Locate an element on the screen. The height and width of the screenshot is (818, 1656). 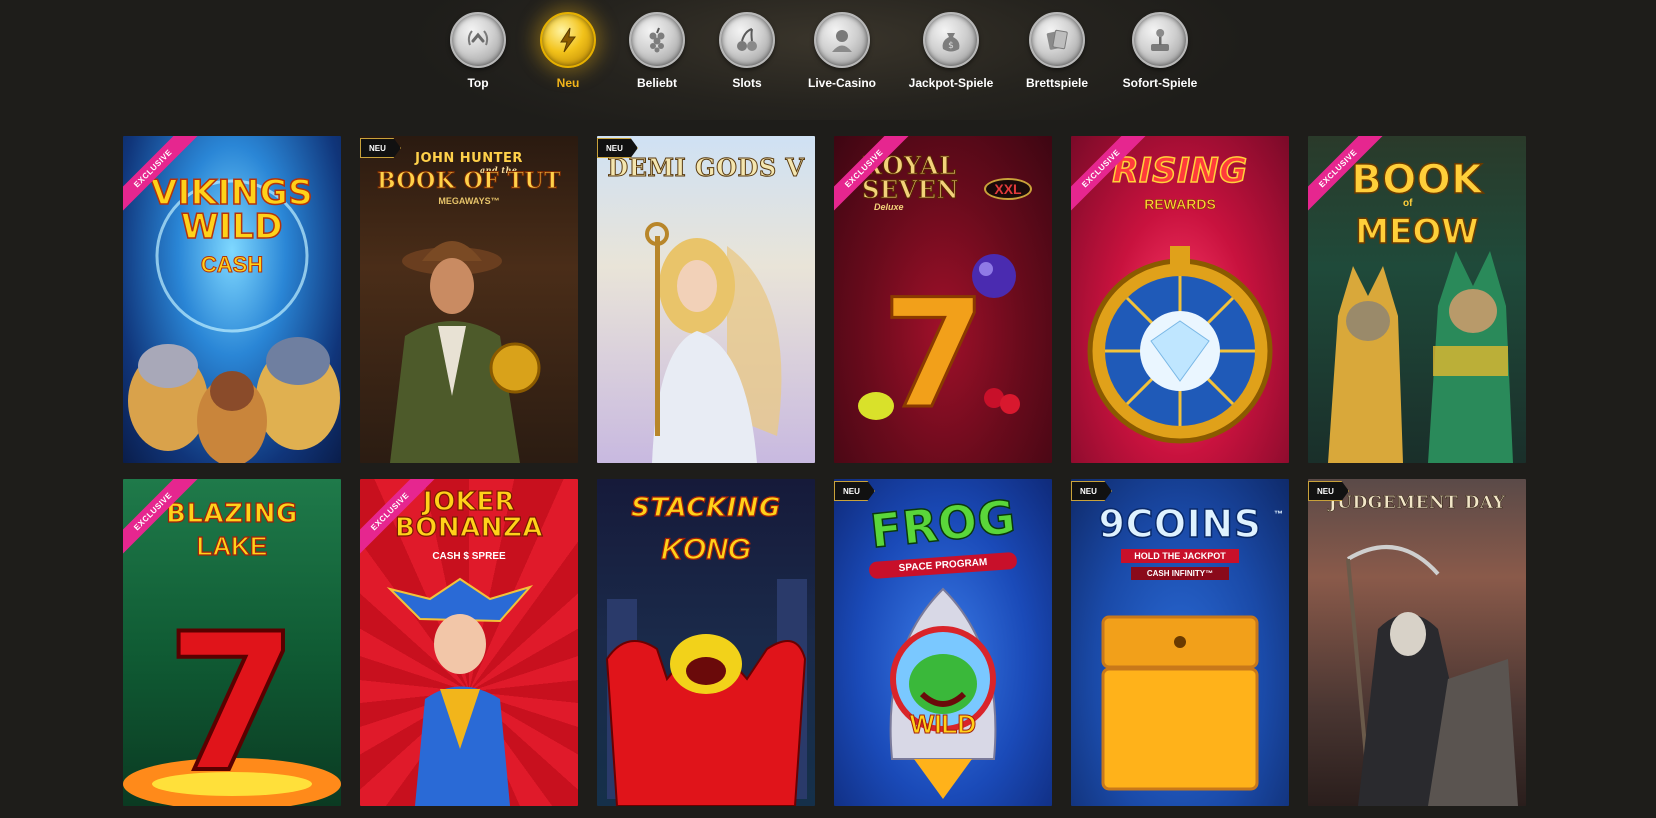
game-tile-vikings-wild-cash: VIKINGS WILD CASH EXCLUSIVE is located at coordinates (232, 299).